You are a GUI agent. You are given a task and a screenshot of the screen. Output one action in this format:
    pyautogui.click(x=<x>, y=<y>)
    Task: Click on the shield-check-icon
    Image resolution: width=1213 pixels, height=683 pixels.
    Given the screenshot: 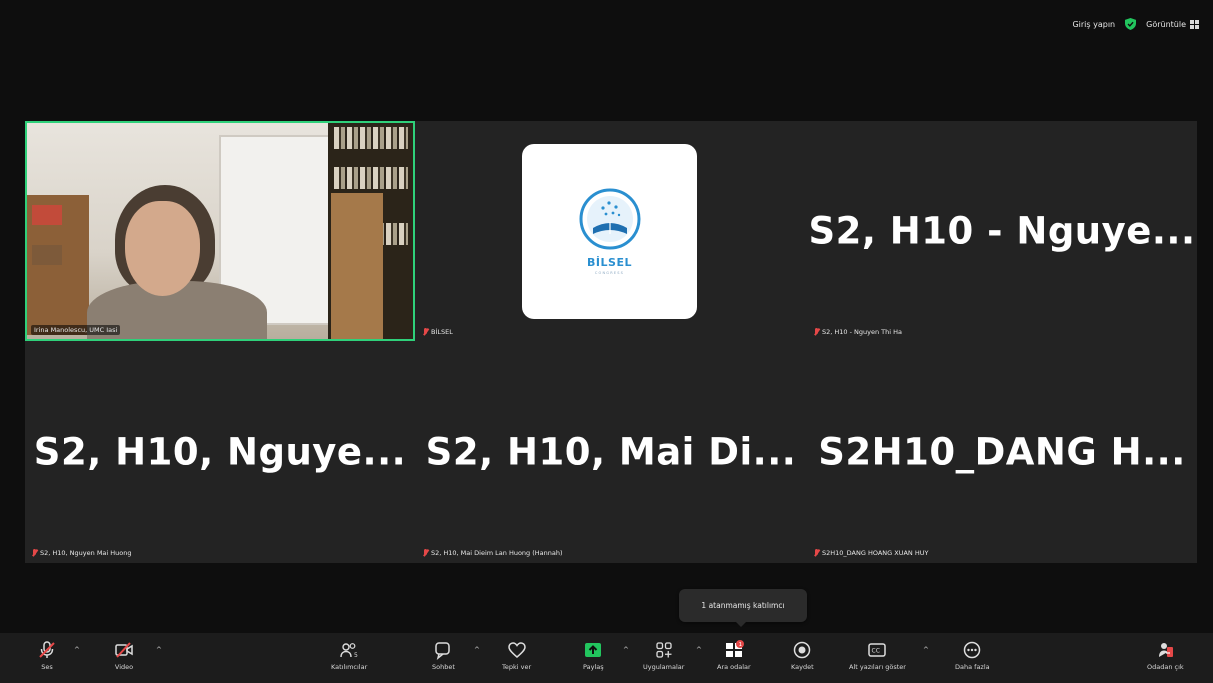 What is the action you would take?
    pyautogui.click(x=1131, y=24)
    